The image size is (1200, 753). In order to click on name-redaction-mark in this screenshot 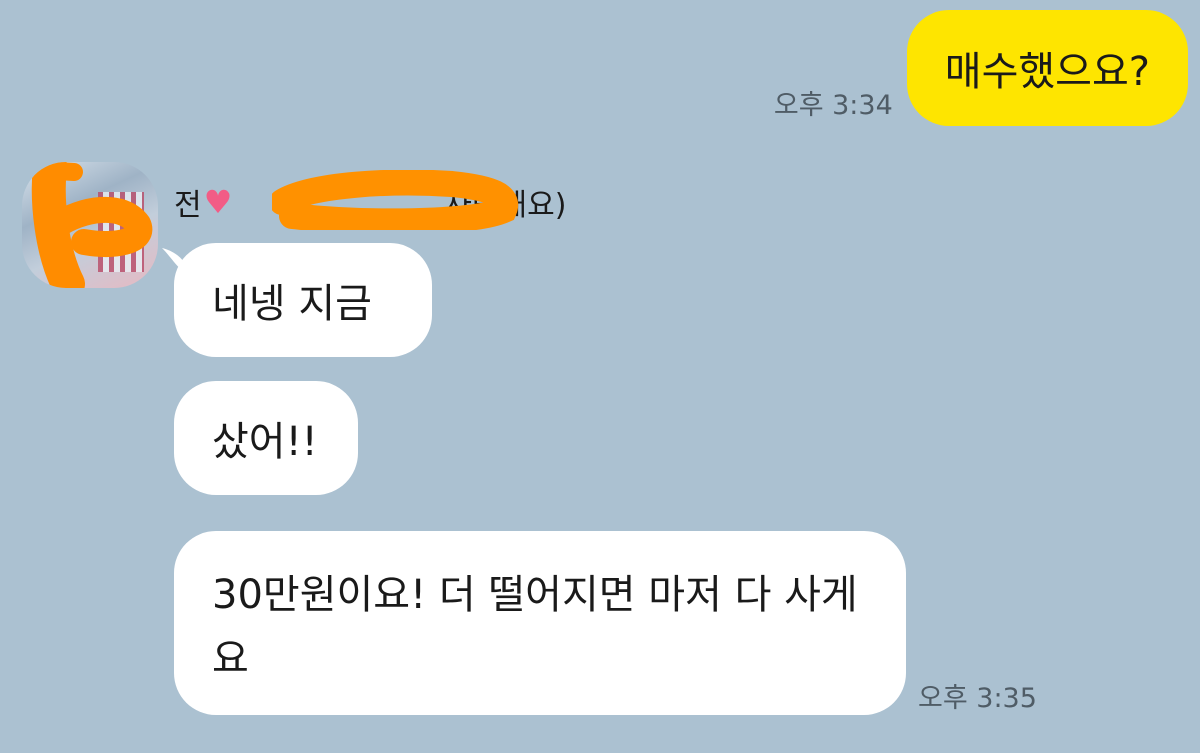, I will do `click(395, 200)`.